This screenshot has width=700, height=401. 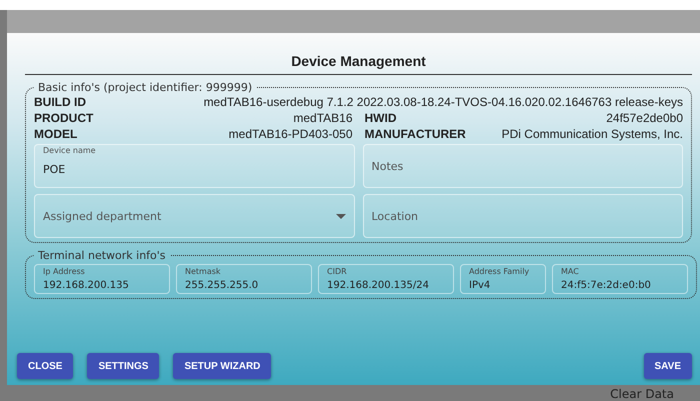 What do you see at coordinates (123, 366) in the screenshot?
I see `dialog-button: SETTINGS` at bounding box center [123, 366].